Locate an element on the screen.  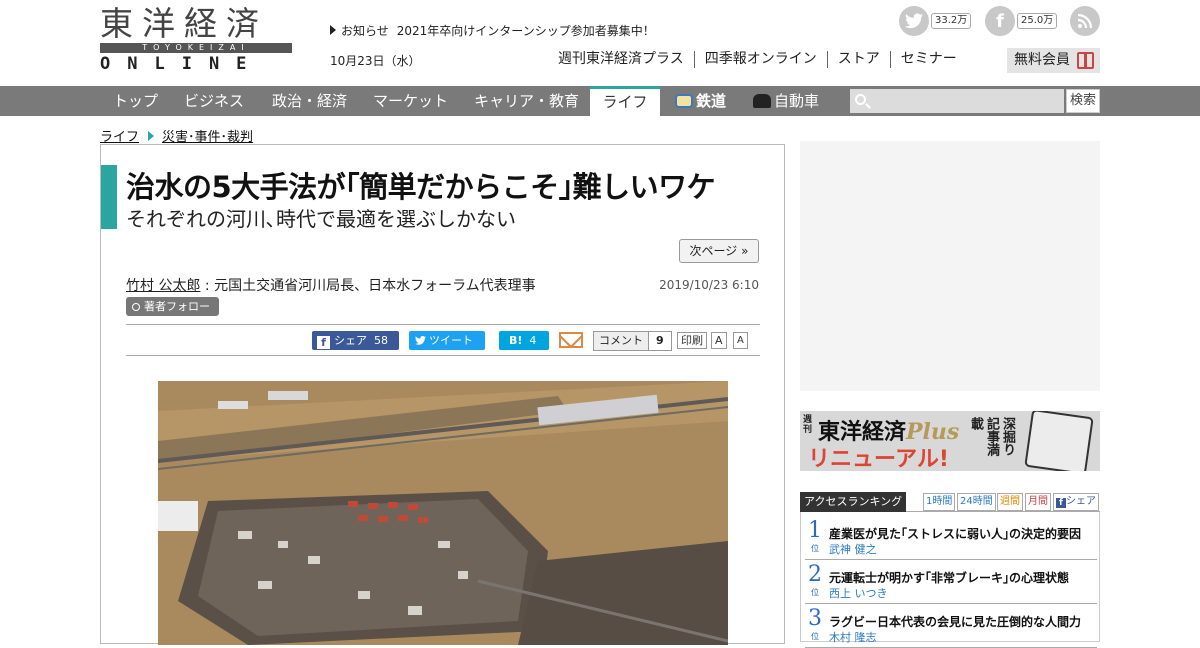
author-line: 竹村 公太郎 : 元国土交通省河川局長、日本水フォーラム代表理事 is located at coordinates (331, 285).